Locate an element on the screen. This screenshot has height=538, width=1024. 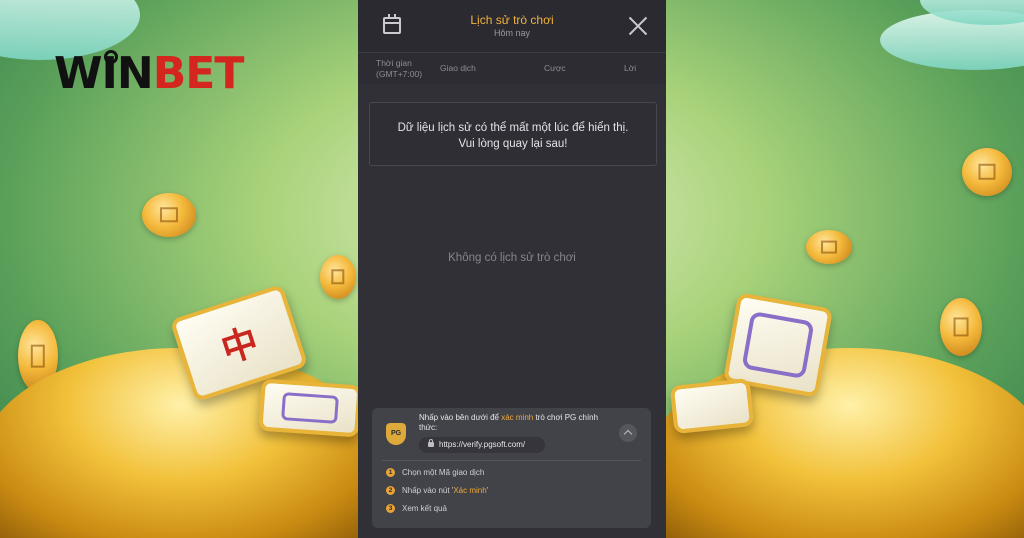
step-text-after: ' is located at coordinates (487, 490).